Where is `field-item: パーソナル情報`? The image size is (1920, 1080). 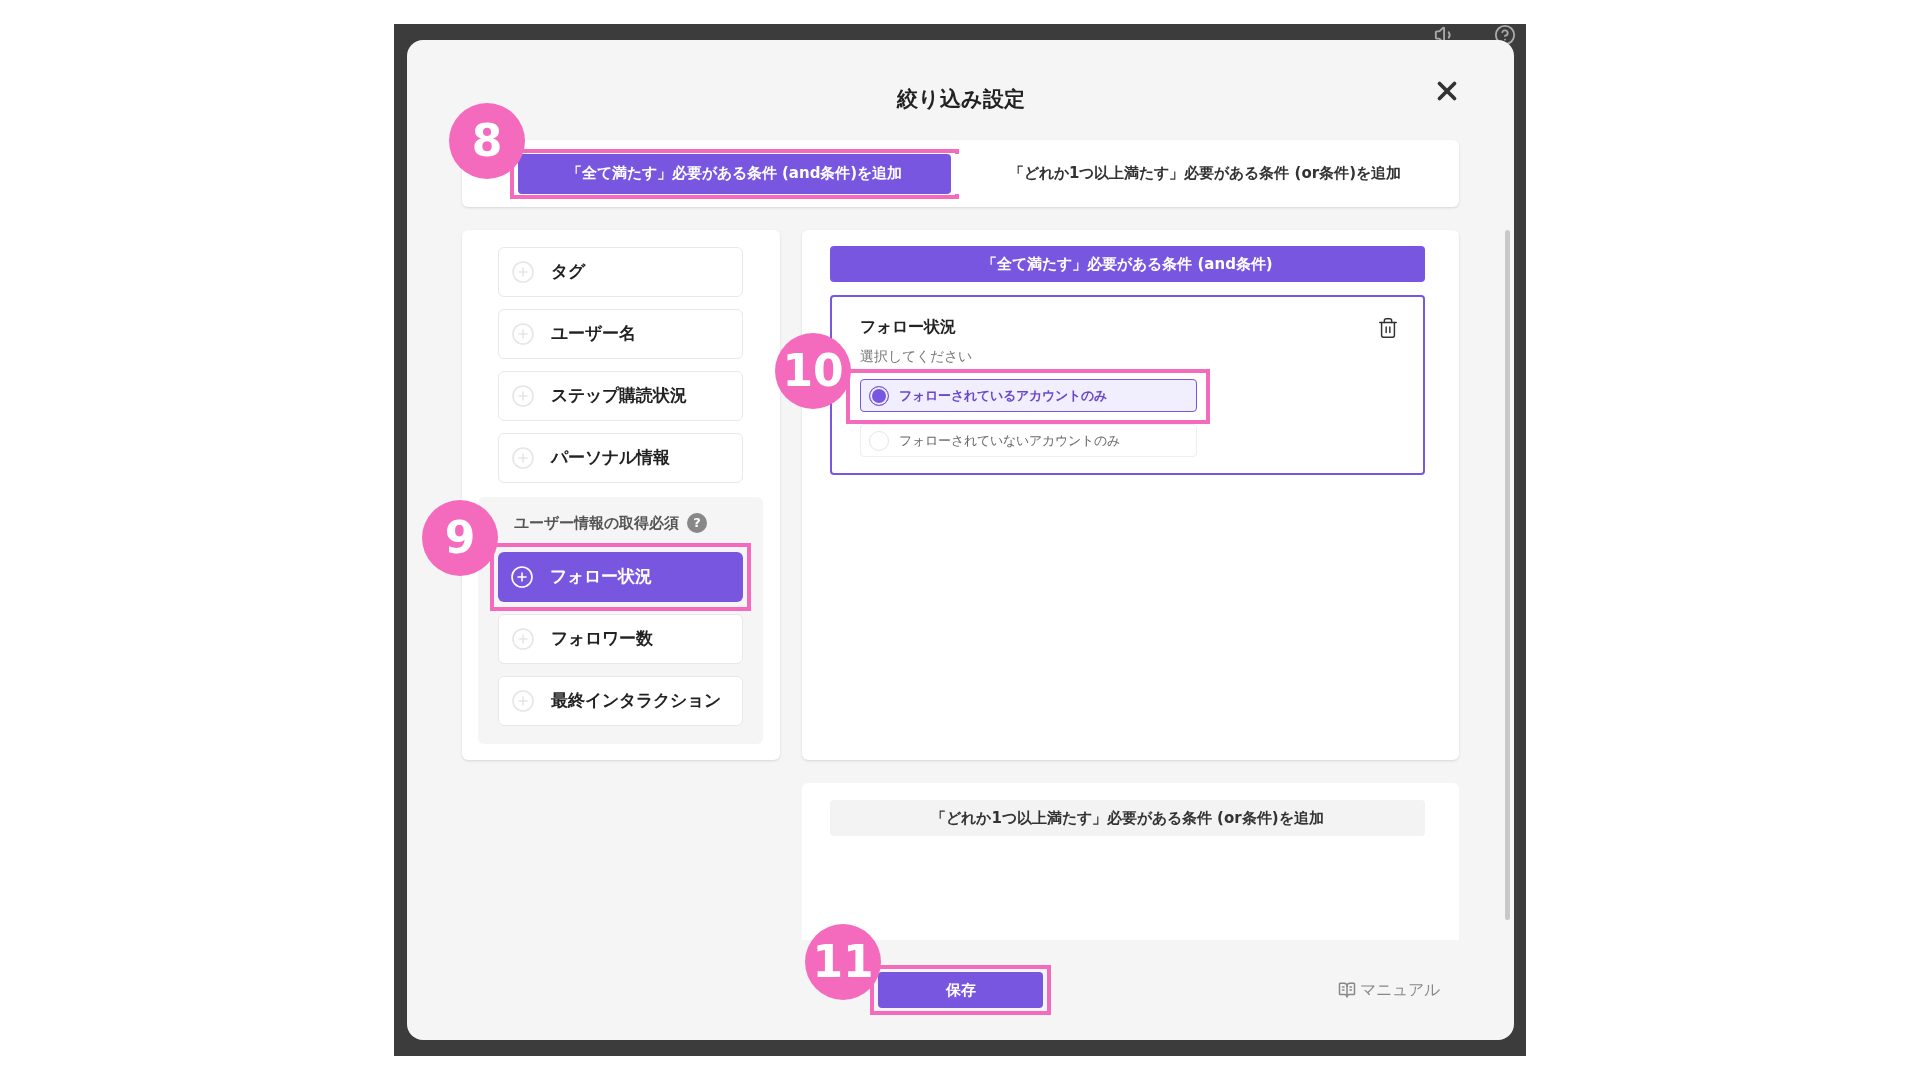 field-item: パーソナル情報 is located at coordinates (620, 458).